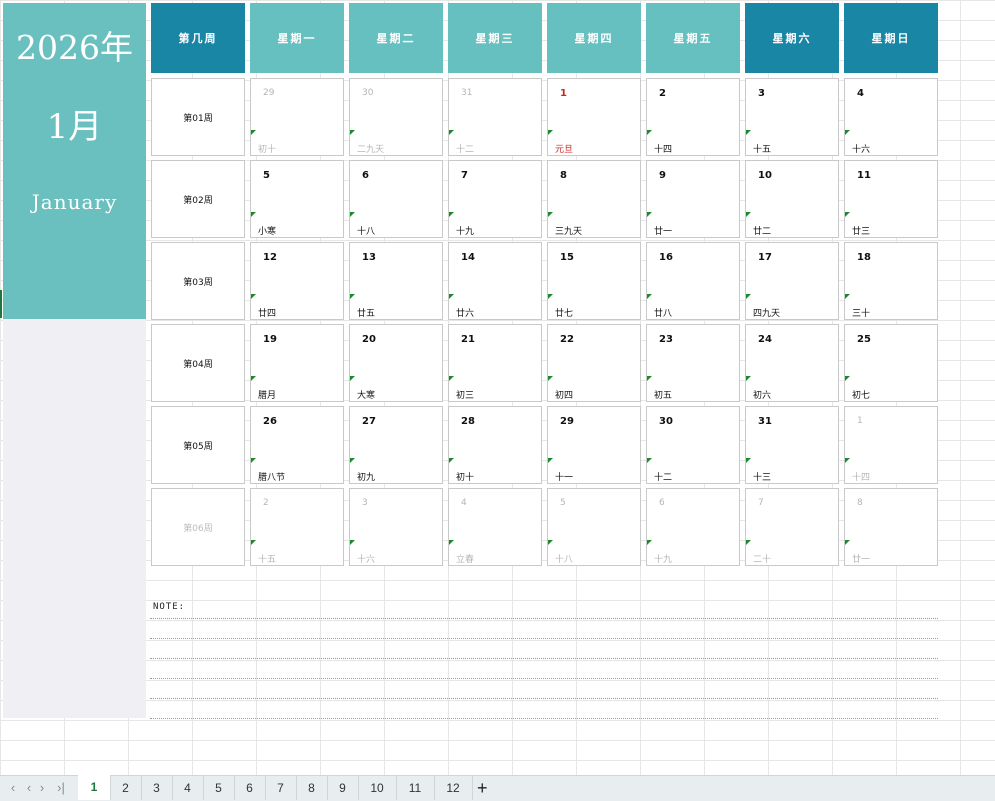 The image size is (995, 801). What do you see at coordinates (126, 788) in the screenshot?
I see `sheet-tab: 2` at bounding box center [126, 788].